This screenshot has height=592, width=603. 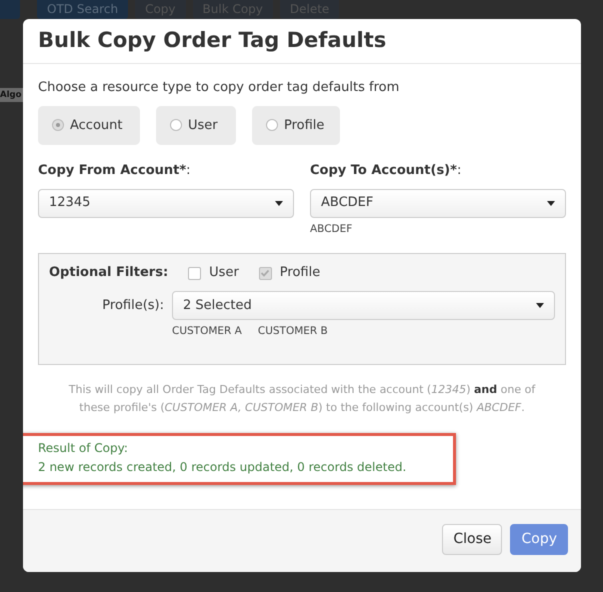 What do you see at coordinates (302, 399) in the screenshot?
I see `summary-text: This will copy all Order Tag Defaults associated with the account (12345) and one of these profile's (CUSTOMER A, CUSTOMER B) to the following account(s) ABCDEF.` at bounding box center [302, 399].